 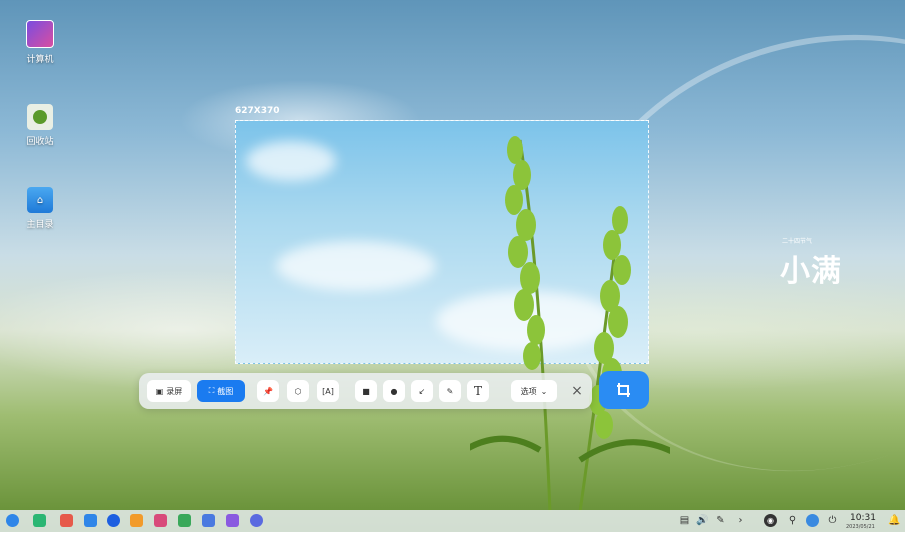 What do you see at coordinates (257, 111) in the screenshot?
I see `selection-size-label: 627X370` at bounding box center [257, 111].